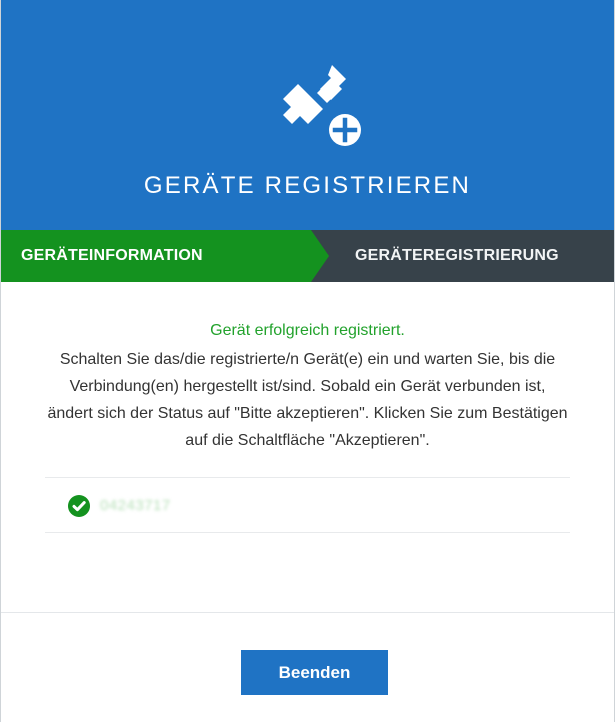 The height and width of the screenshot is (722, 615). I want to click on device-plug-plus-icon, so click(322, 105).